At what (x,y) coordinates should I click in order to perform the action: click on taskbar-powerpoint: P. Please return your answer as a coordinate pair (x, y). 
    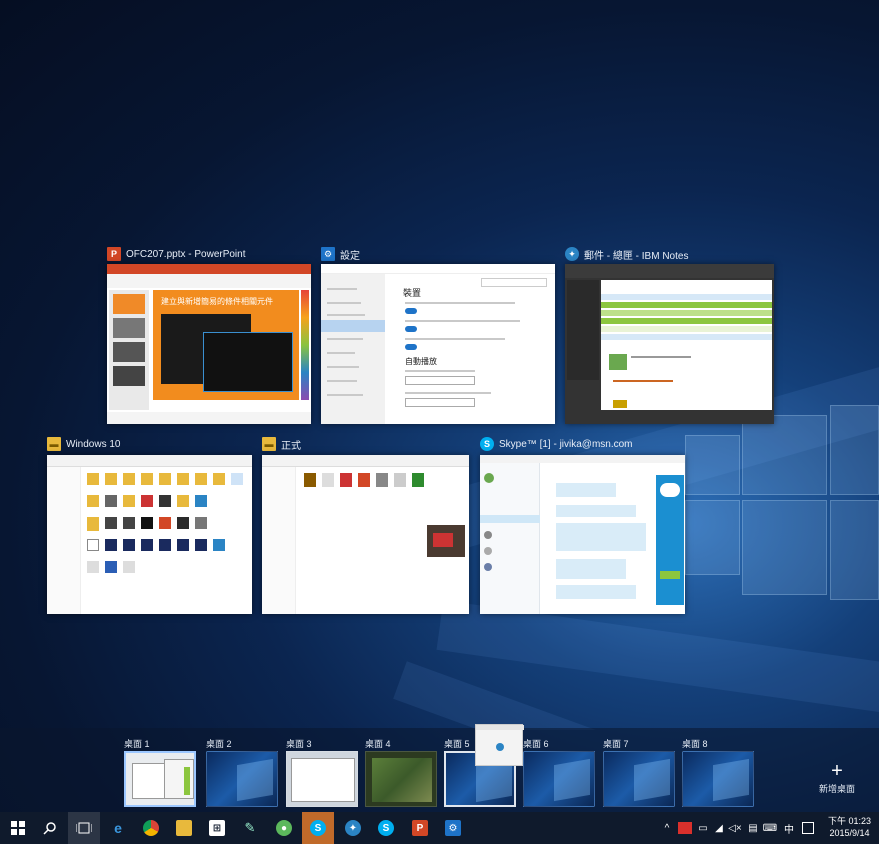
    Looking at the image, I should click on (420, 828).